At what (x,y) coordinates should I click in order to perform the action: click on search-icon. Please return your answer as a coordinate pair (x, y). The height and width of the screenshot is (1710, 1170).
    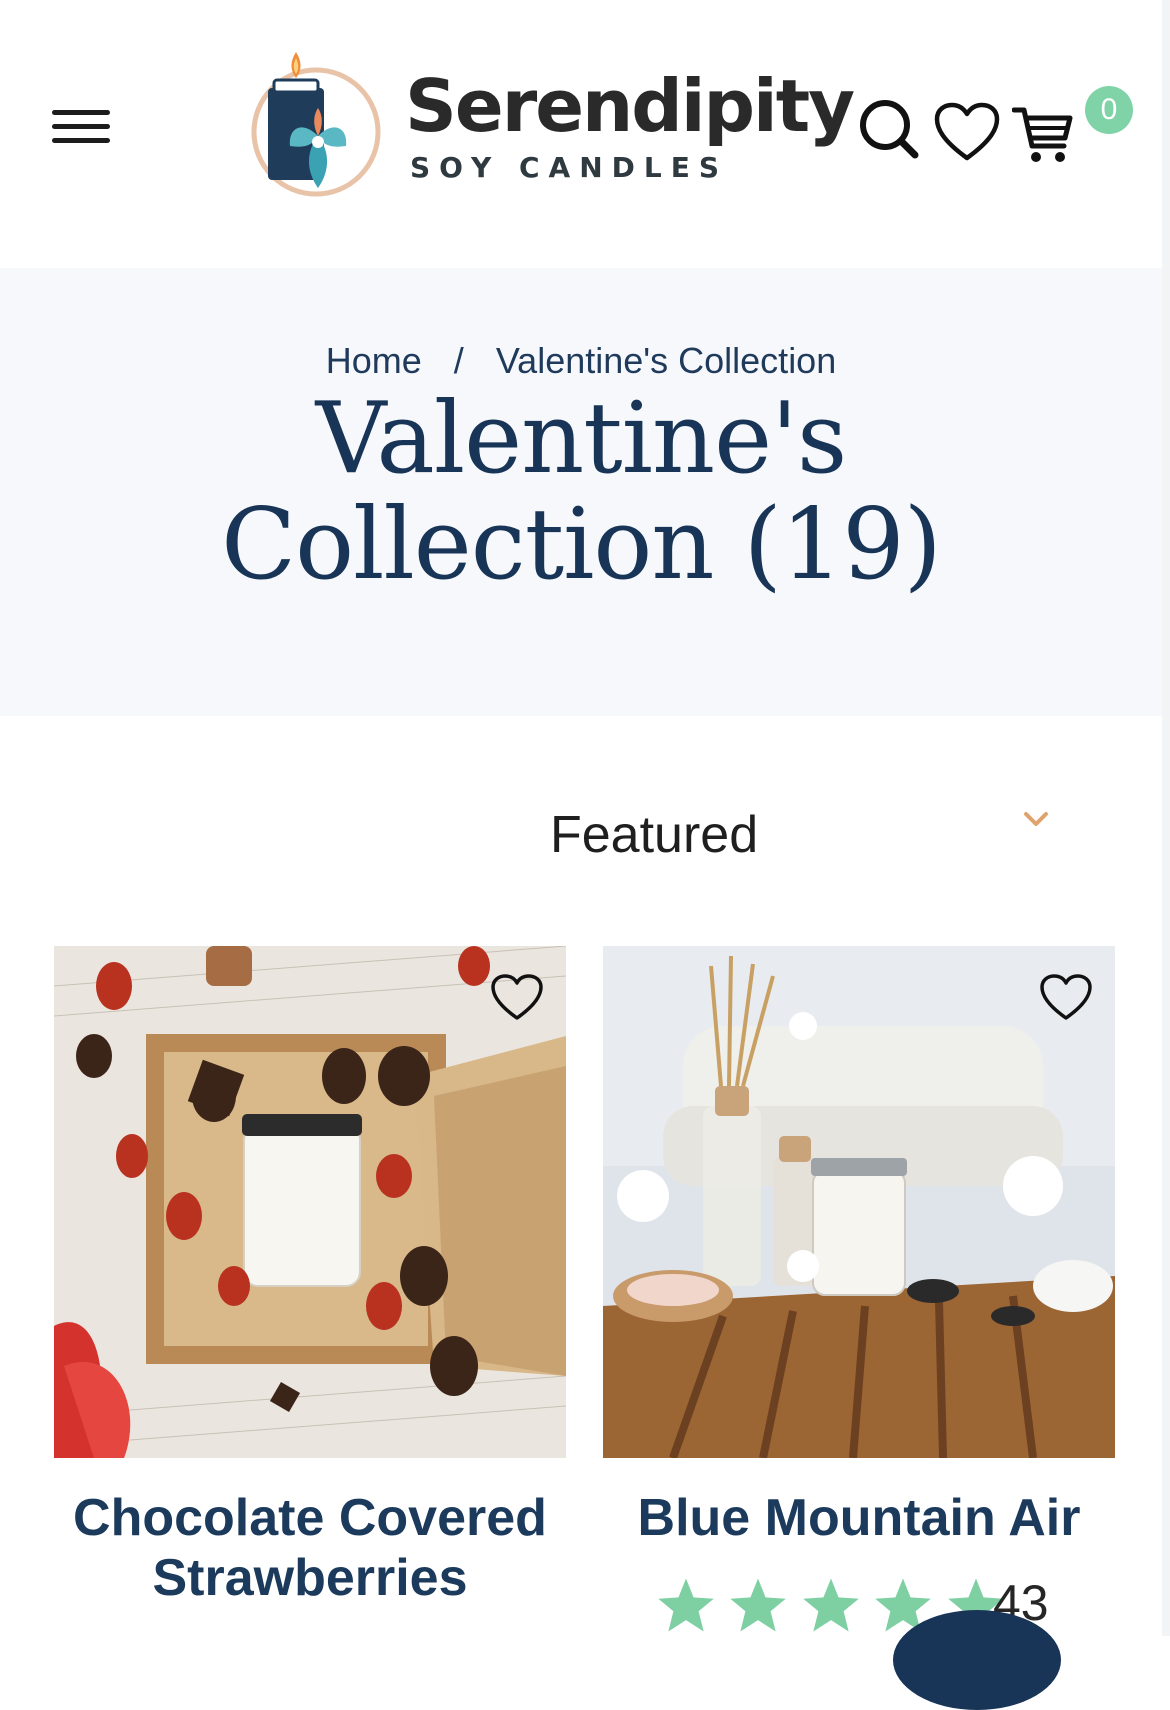
    Looking at the image, I should click on (889, 129).